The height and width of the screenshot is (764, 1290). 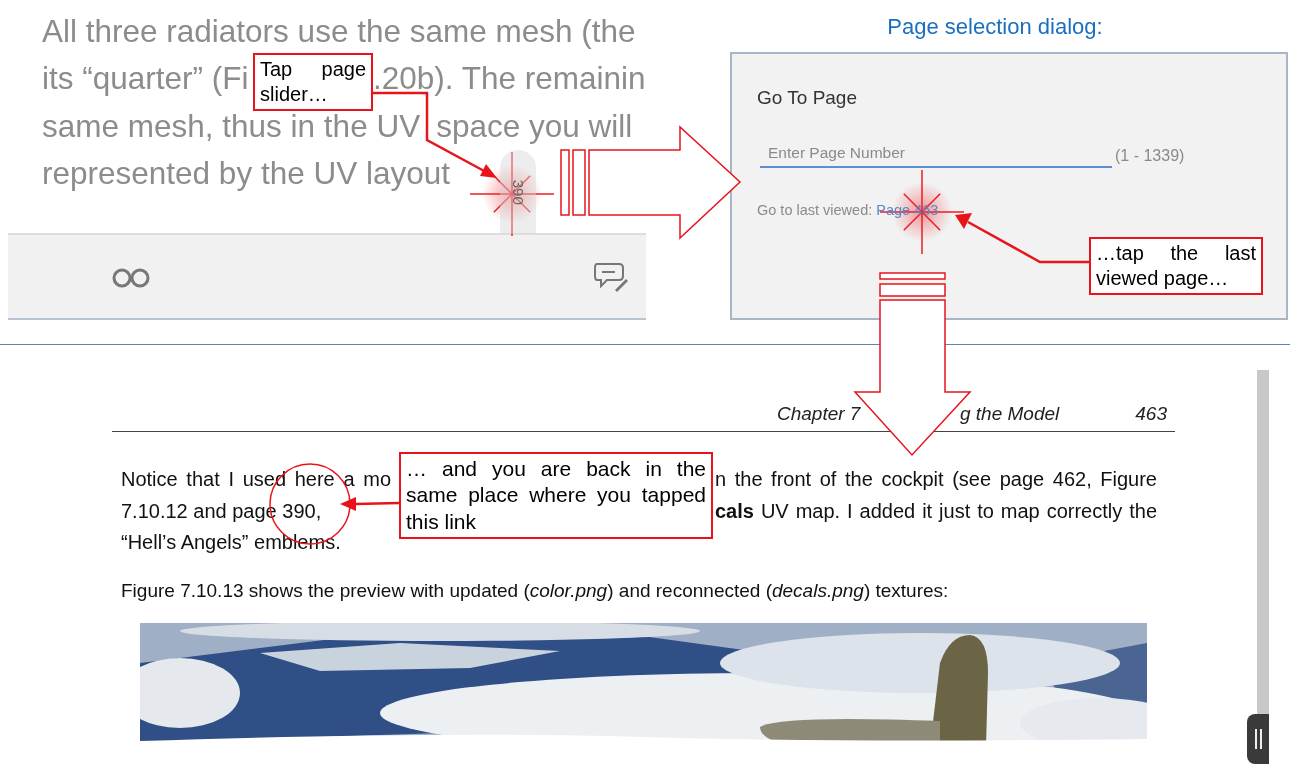 I want to click on text-line: “Hell’s Angels” emblems., so click(x=231, y=542).